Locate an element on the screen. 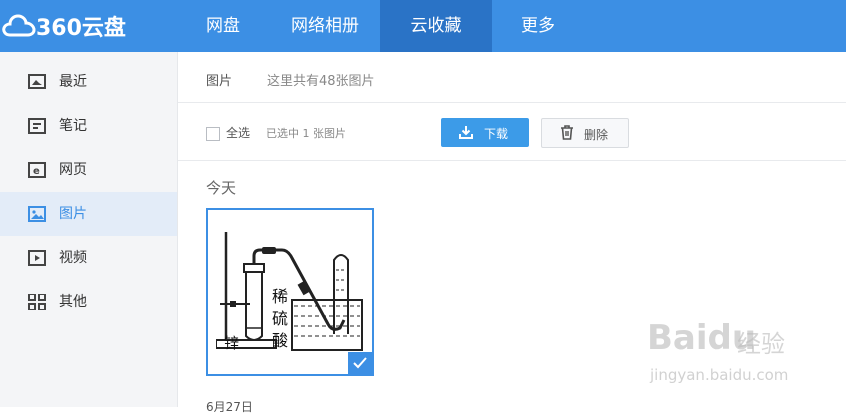 This screenshot has width=846, height=415. delete-button: 删除 is located at coordinates (585, 133).